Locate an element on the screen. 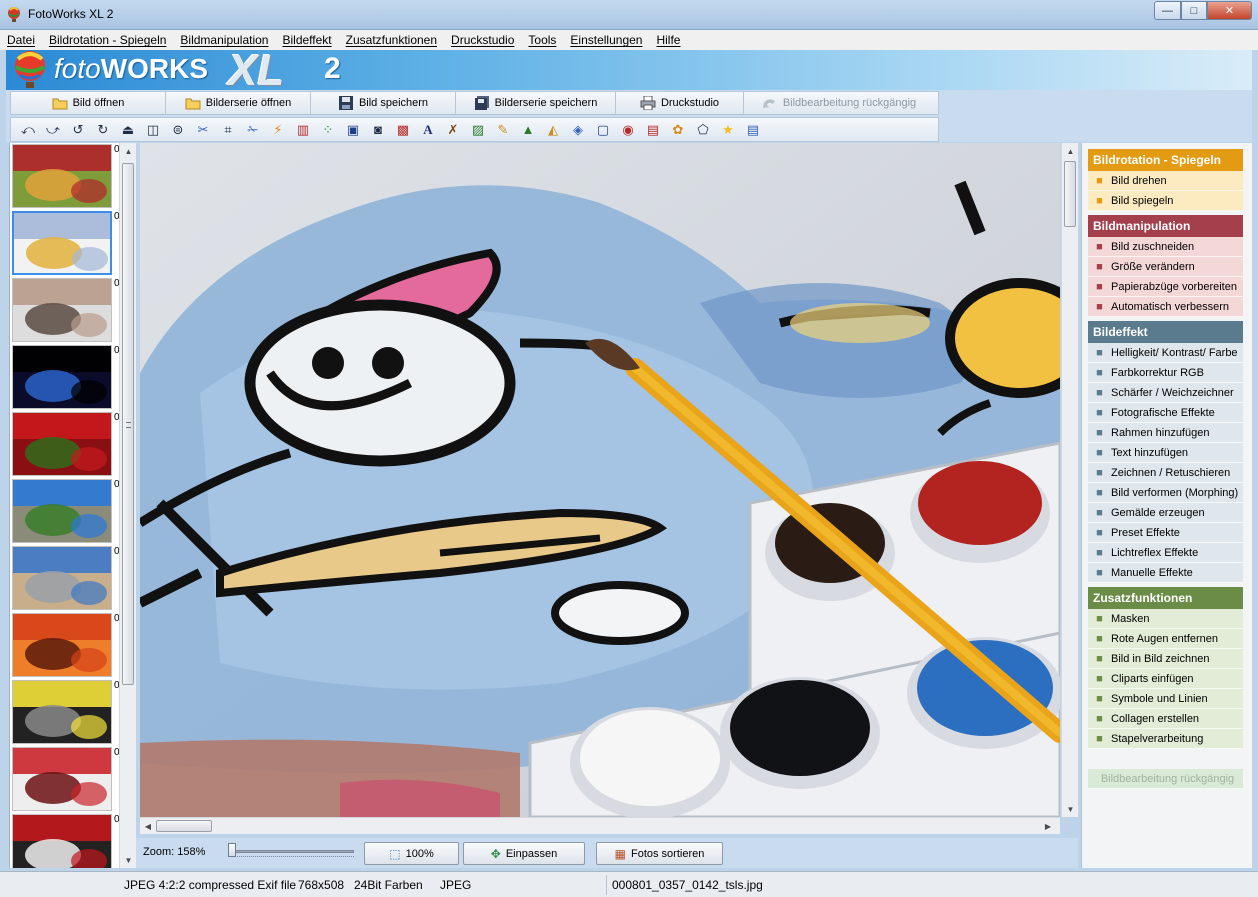 The height and width of the screenshot is (897, 1258). canvas-vertical-scrollbar: ▲ ▼ is located at coordinates (1069, 480).